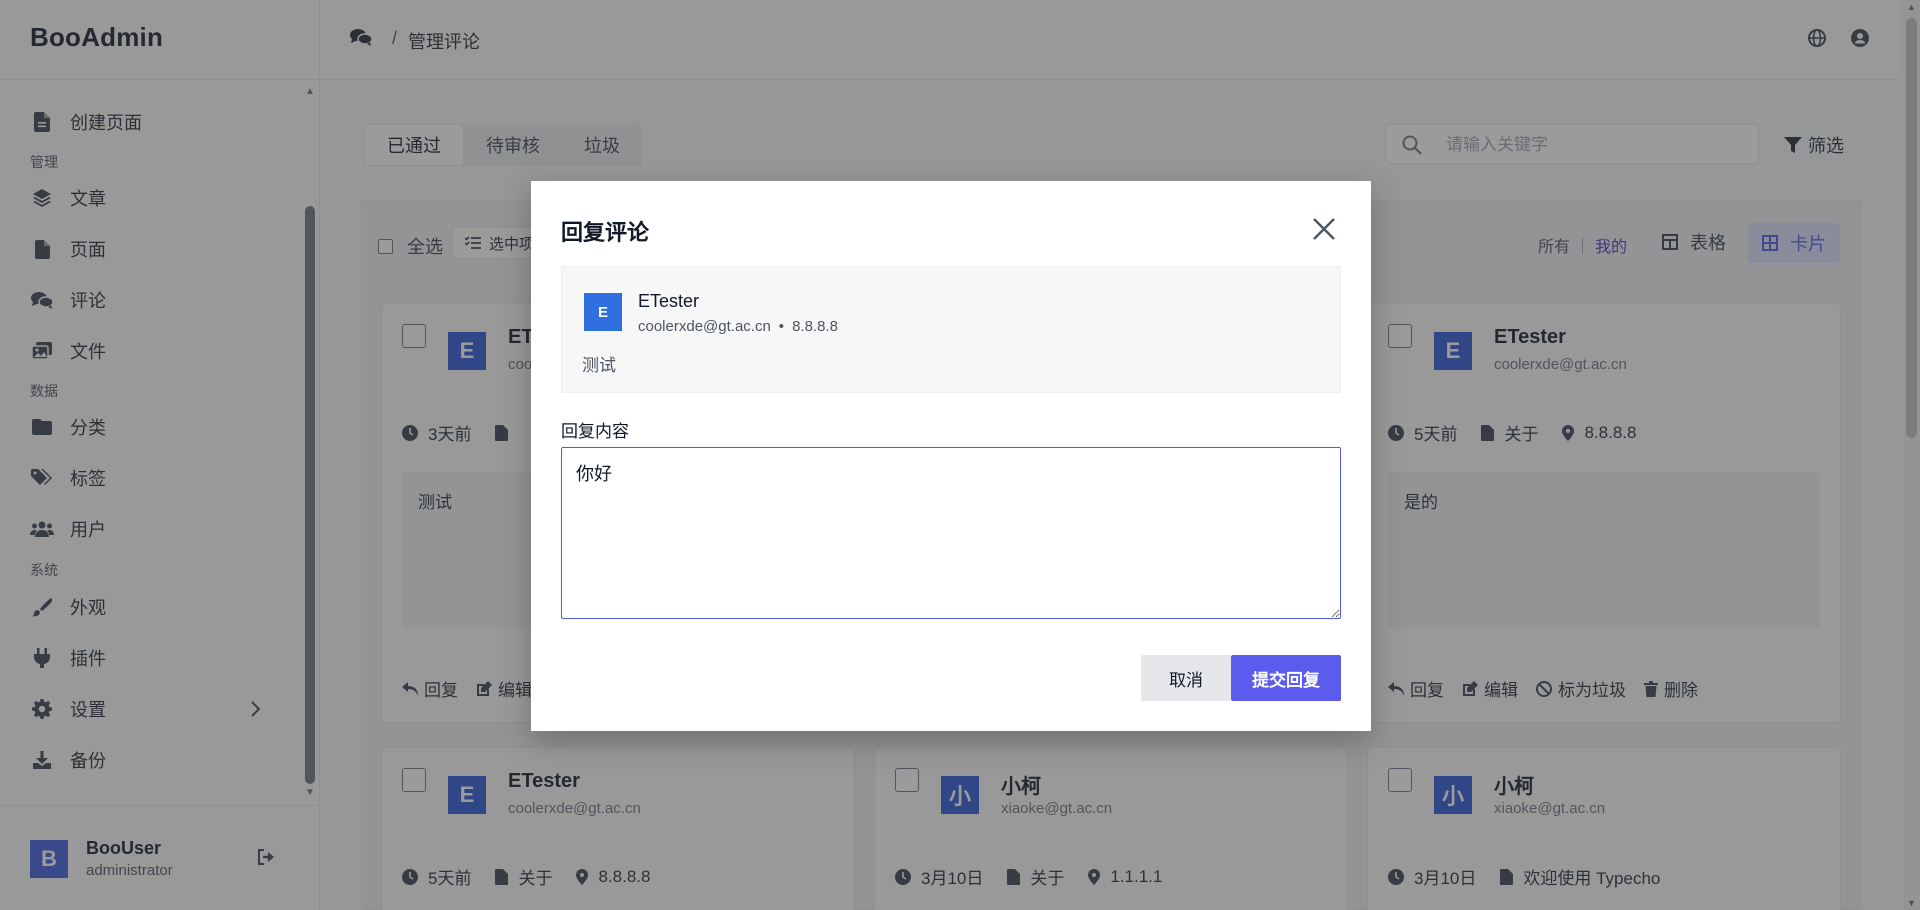 The width and height of the screenshot is (1920, 910). I want to click on submit-reply-button: 提交回复, so click(1286, 678).